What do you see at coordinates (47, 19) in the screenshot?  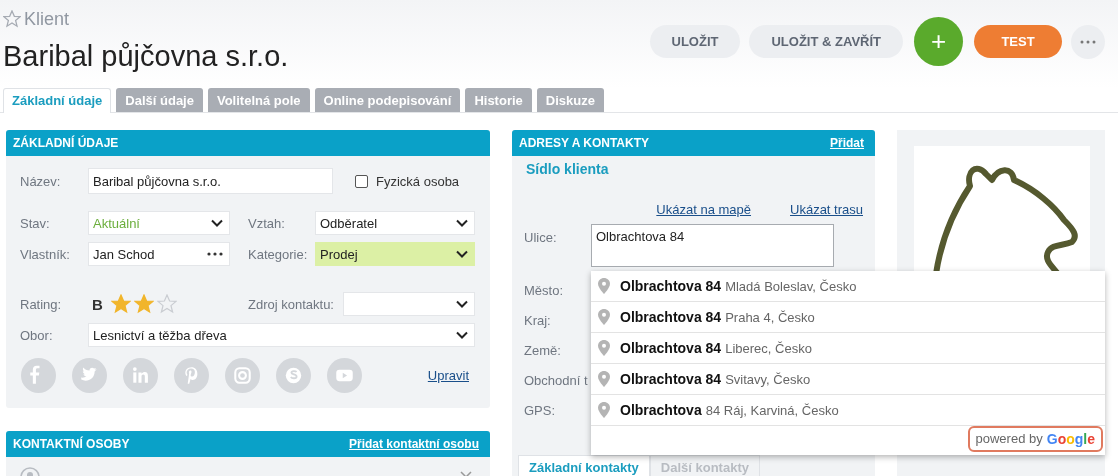 I see `record-type: Klient` at bounding box center [47, 19].